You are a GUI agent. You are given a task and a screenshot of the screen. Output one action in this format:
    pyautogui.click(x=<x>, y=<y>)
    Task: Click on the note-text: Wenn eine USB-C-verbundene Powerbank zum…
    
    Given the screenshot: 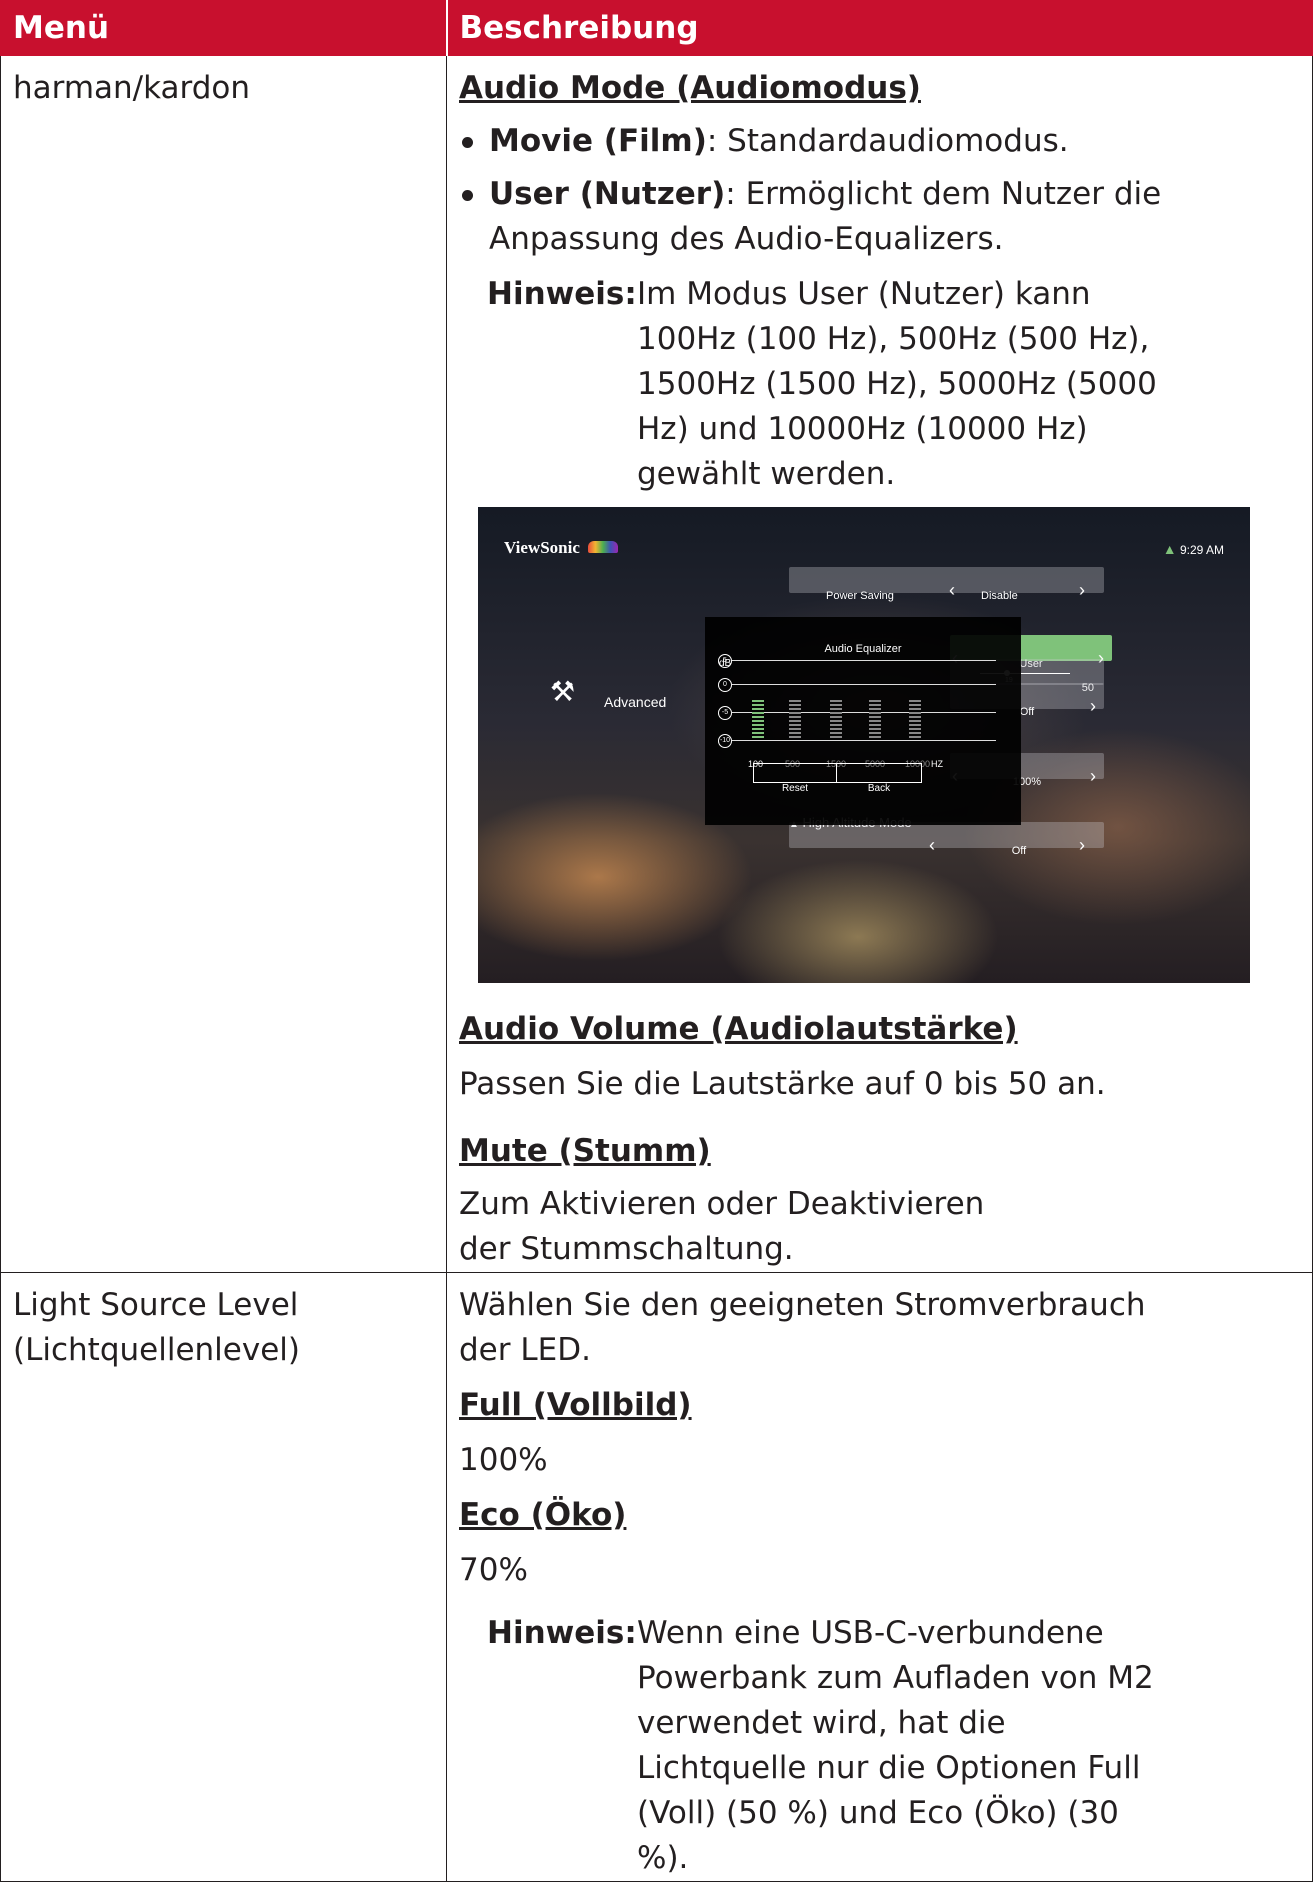 What is the action you would take?
    pyautogui.click(x=895, y=1745)
    